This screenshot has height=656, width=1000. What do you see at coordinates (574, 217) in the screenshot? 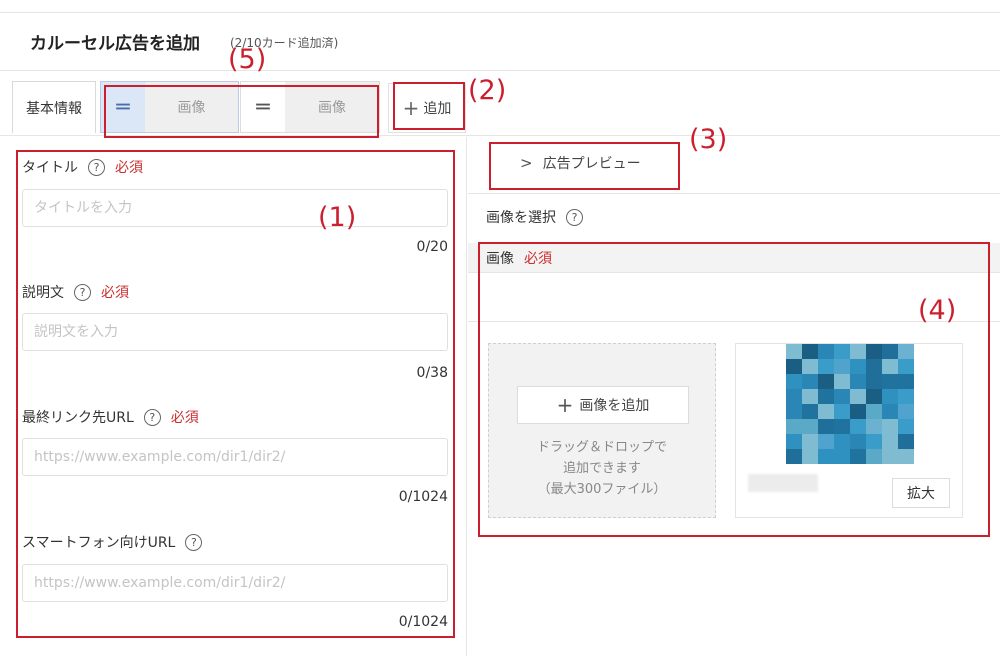
I see `help-icon: ?` at bounding box center [574, 217].